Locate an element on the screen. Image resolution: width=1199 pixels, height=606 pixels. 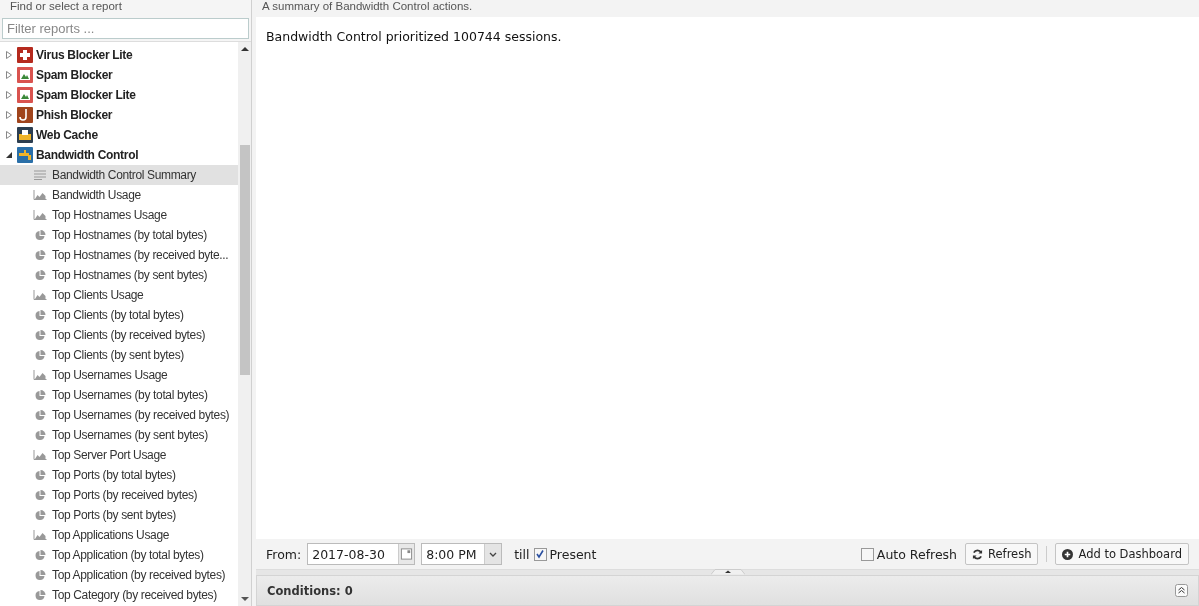
from-label: From: is located at coordinates (284, 554).